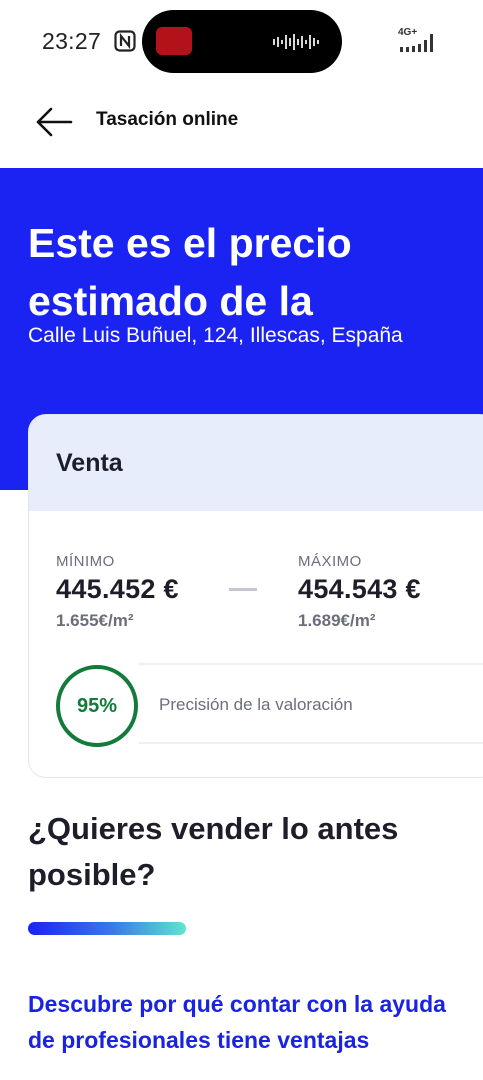 The height and width of the screenshot is (1080, 483). Describe the element at coordinates (359, 589) in the screenshot. I see `max-price: 454.543 €` at that location.